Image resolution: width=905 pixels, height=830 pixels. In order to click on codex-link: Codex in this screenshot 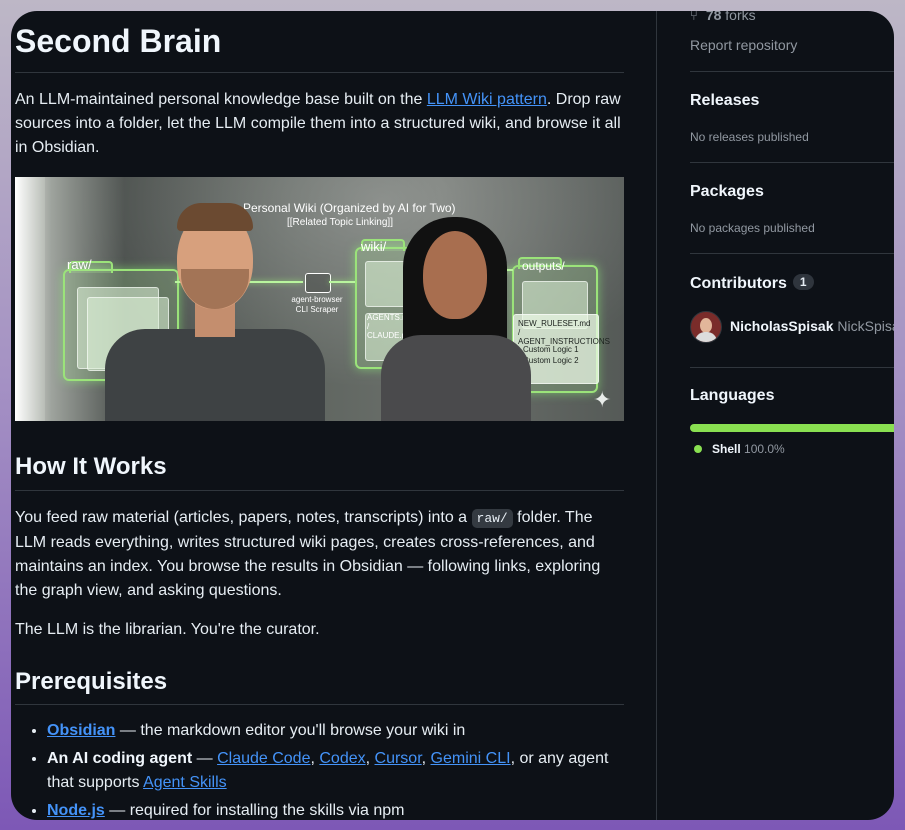, I will do `click(342, 758)`.